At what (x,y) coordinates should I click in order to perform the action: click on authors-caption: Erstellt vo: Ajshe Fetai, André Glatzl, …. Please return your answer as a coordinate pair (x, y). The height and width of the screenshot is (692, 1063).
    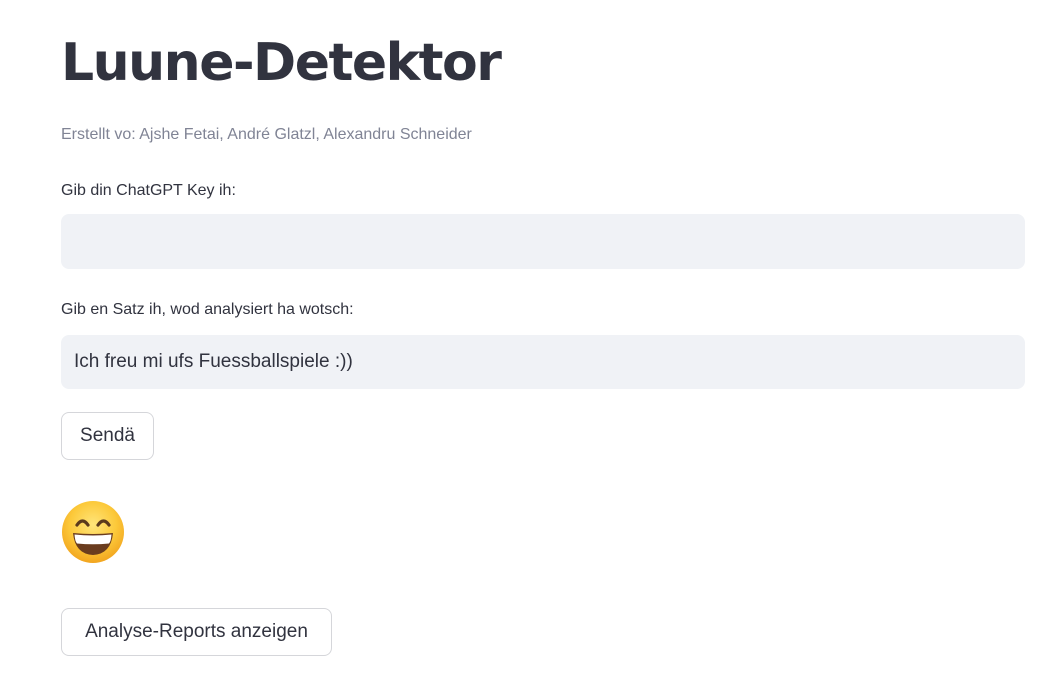
    Looking at the image, I should click on (266, 134).